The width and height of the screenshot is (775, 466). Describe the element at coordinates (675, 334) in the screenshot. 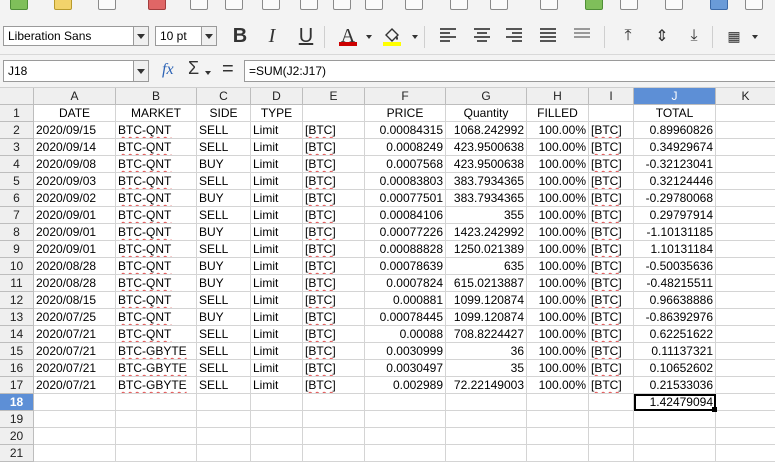

I see `cell-j14: 0.62251622` at that location.